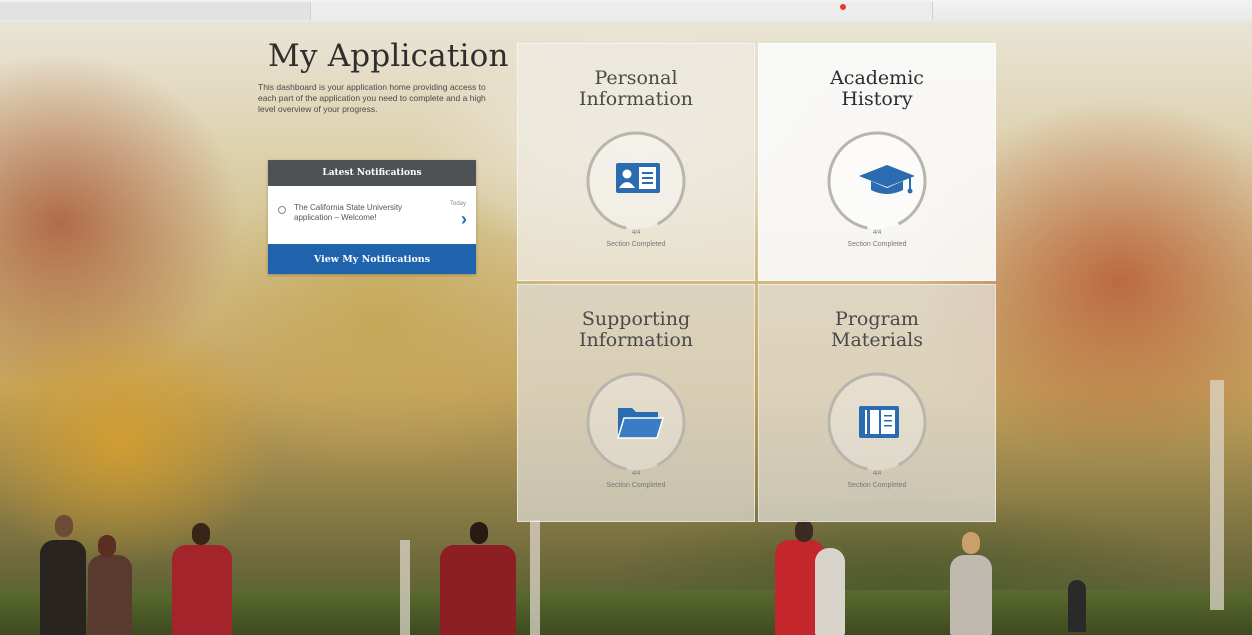 The image size is (1252, 635). Describe the element at coordinates (877, 78) in the screenshot. I see `tile-title-line: Academic` at that location.